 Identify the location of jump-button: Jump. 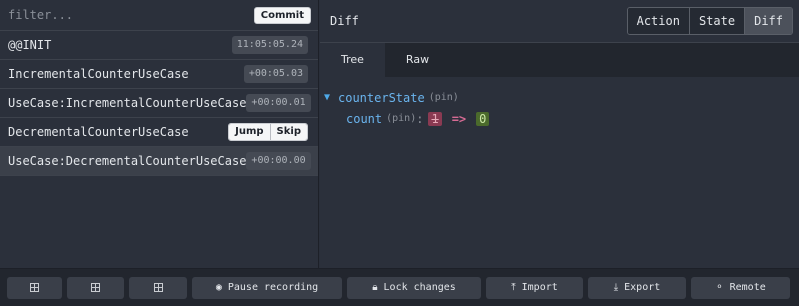
(249, 132).